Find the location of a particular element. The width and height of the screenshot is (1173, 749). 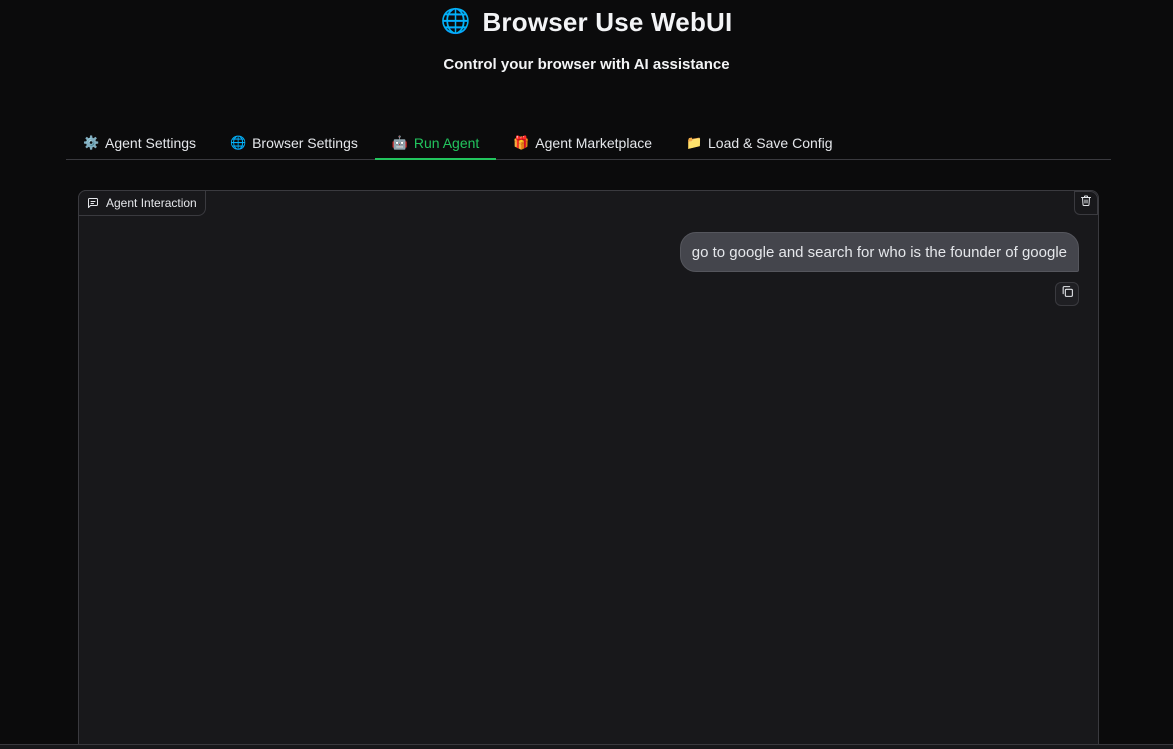

tab-browser-settings: 🌐 Browser Settings is located at coordinates (294, 142).